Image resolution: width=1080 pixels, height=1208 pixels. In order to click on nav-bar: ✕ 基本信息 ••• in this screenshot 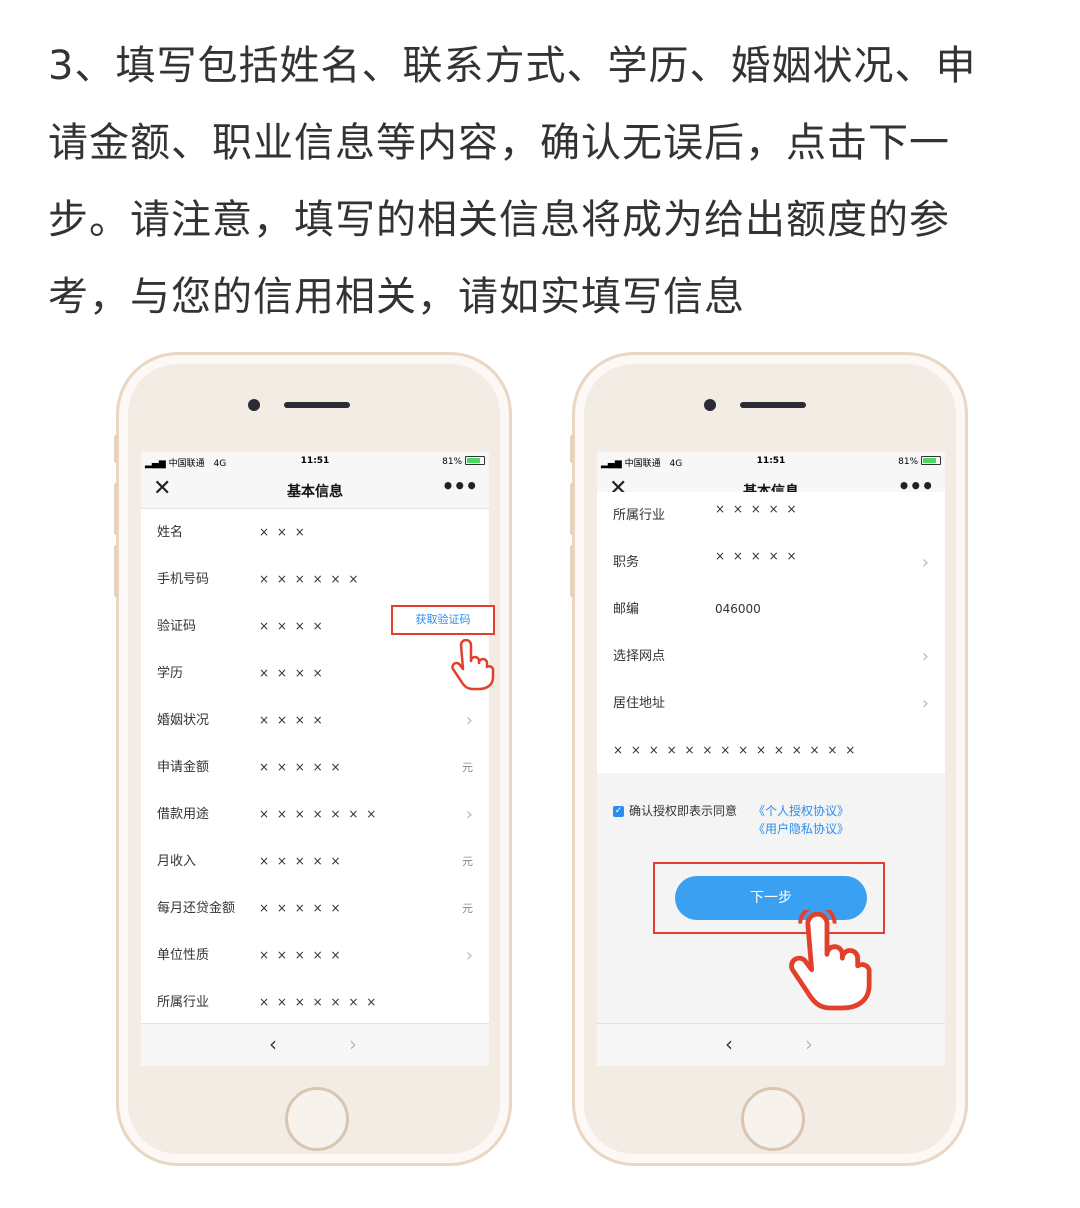, I will do `click(315, 490)`.